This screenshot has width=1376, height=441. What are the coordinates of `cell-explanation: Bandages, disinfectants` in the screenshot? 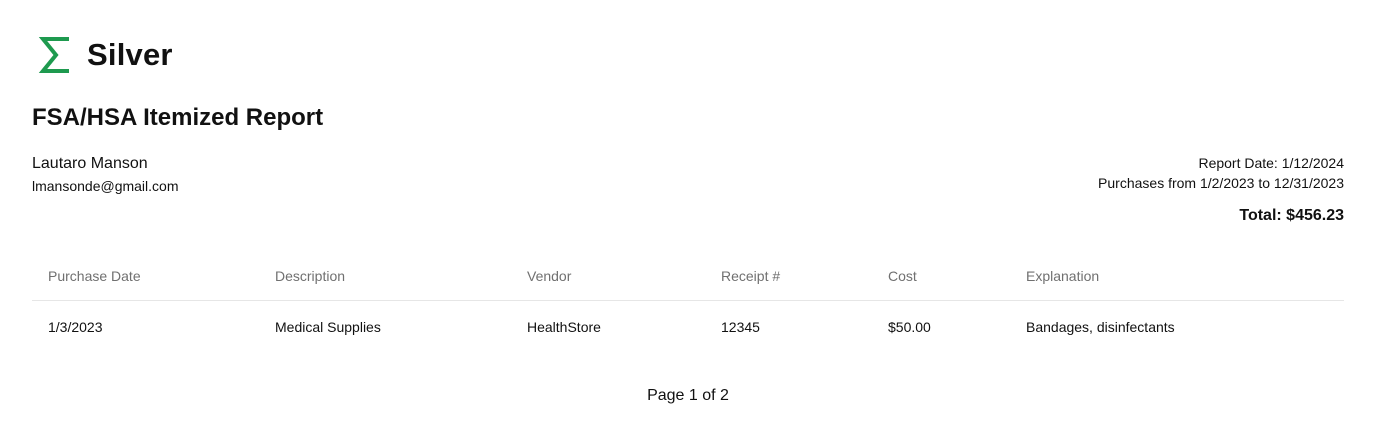 It's located at (1100, 327).